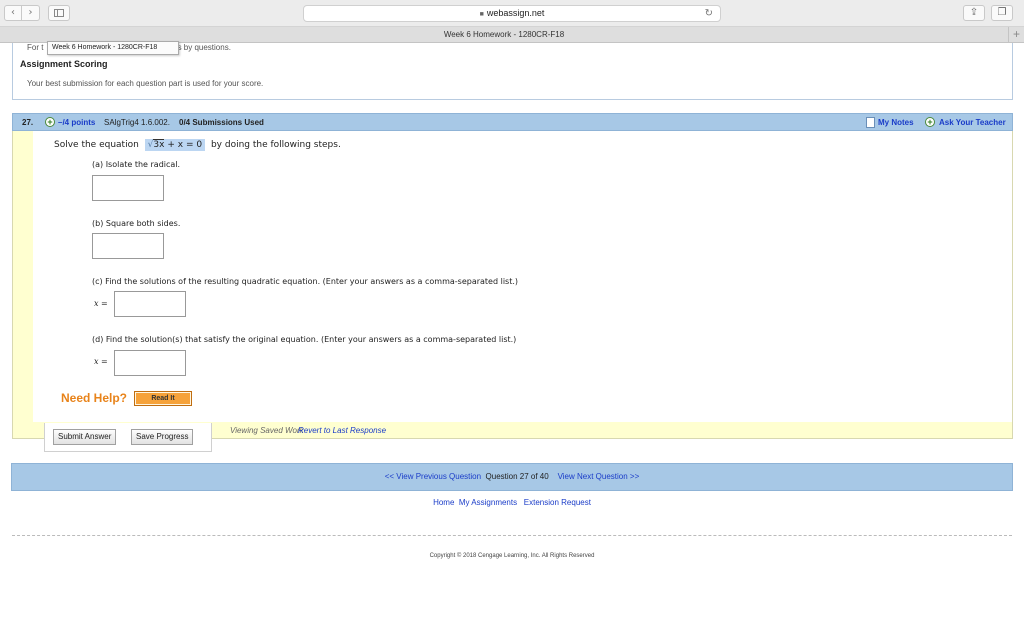  What do you see at coordinates (267, 430) in the screenshot?
I see `viewing-saved-work-text: Viewing Saved Work` at bounding box center [267, 430].